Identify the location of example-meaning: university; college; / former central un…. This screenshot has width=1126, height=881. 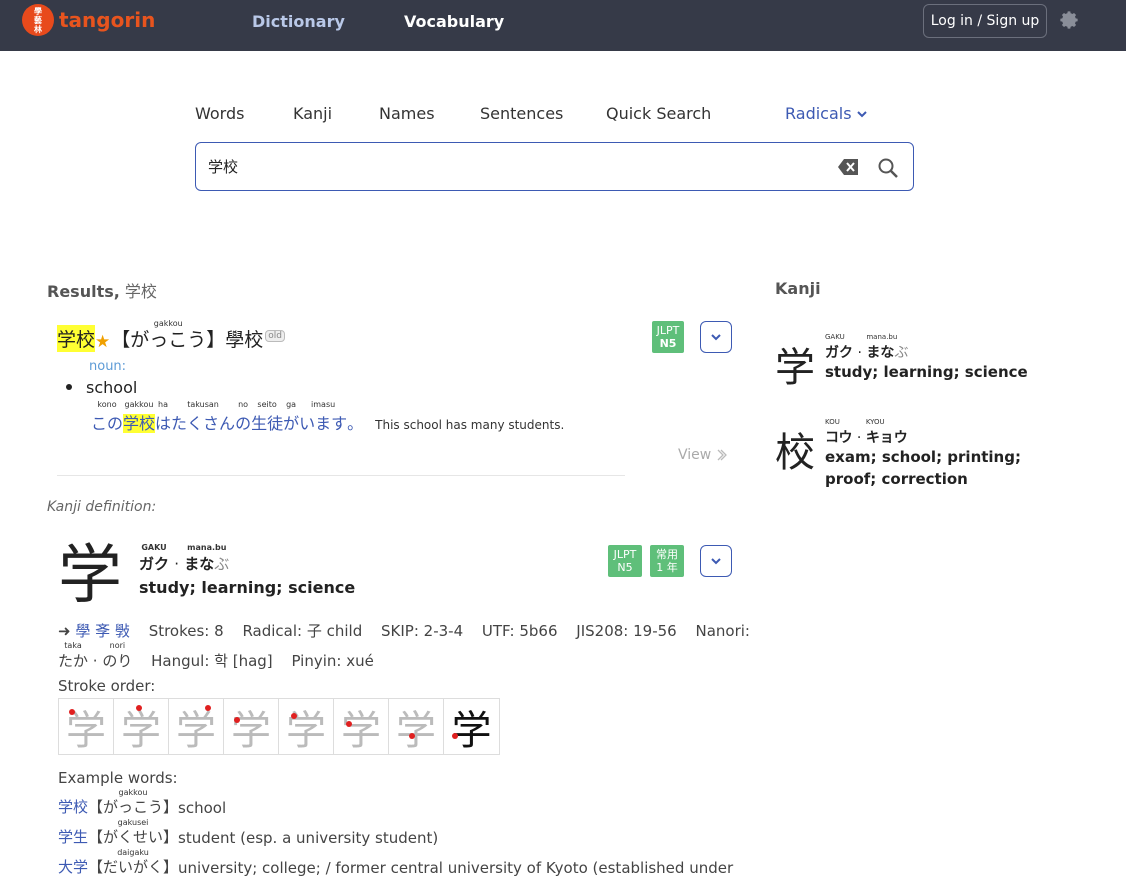
(456, 868).